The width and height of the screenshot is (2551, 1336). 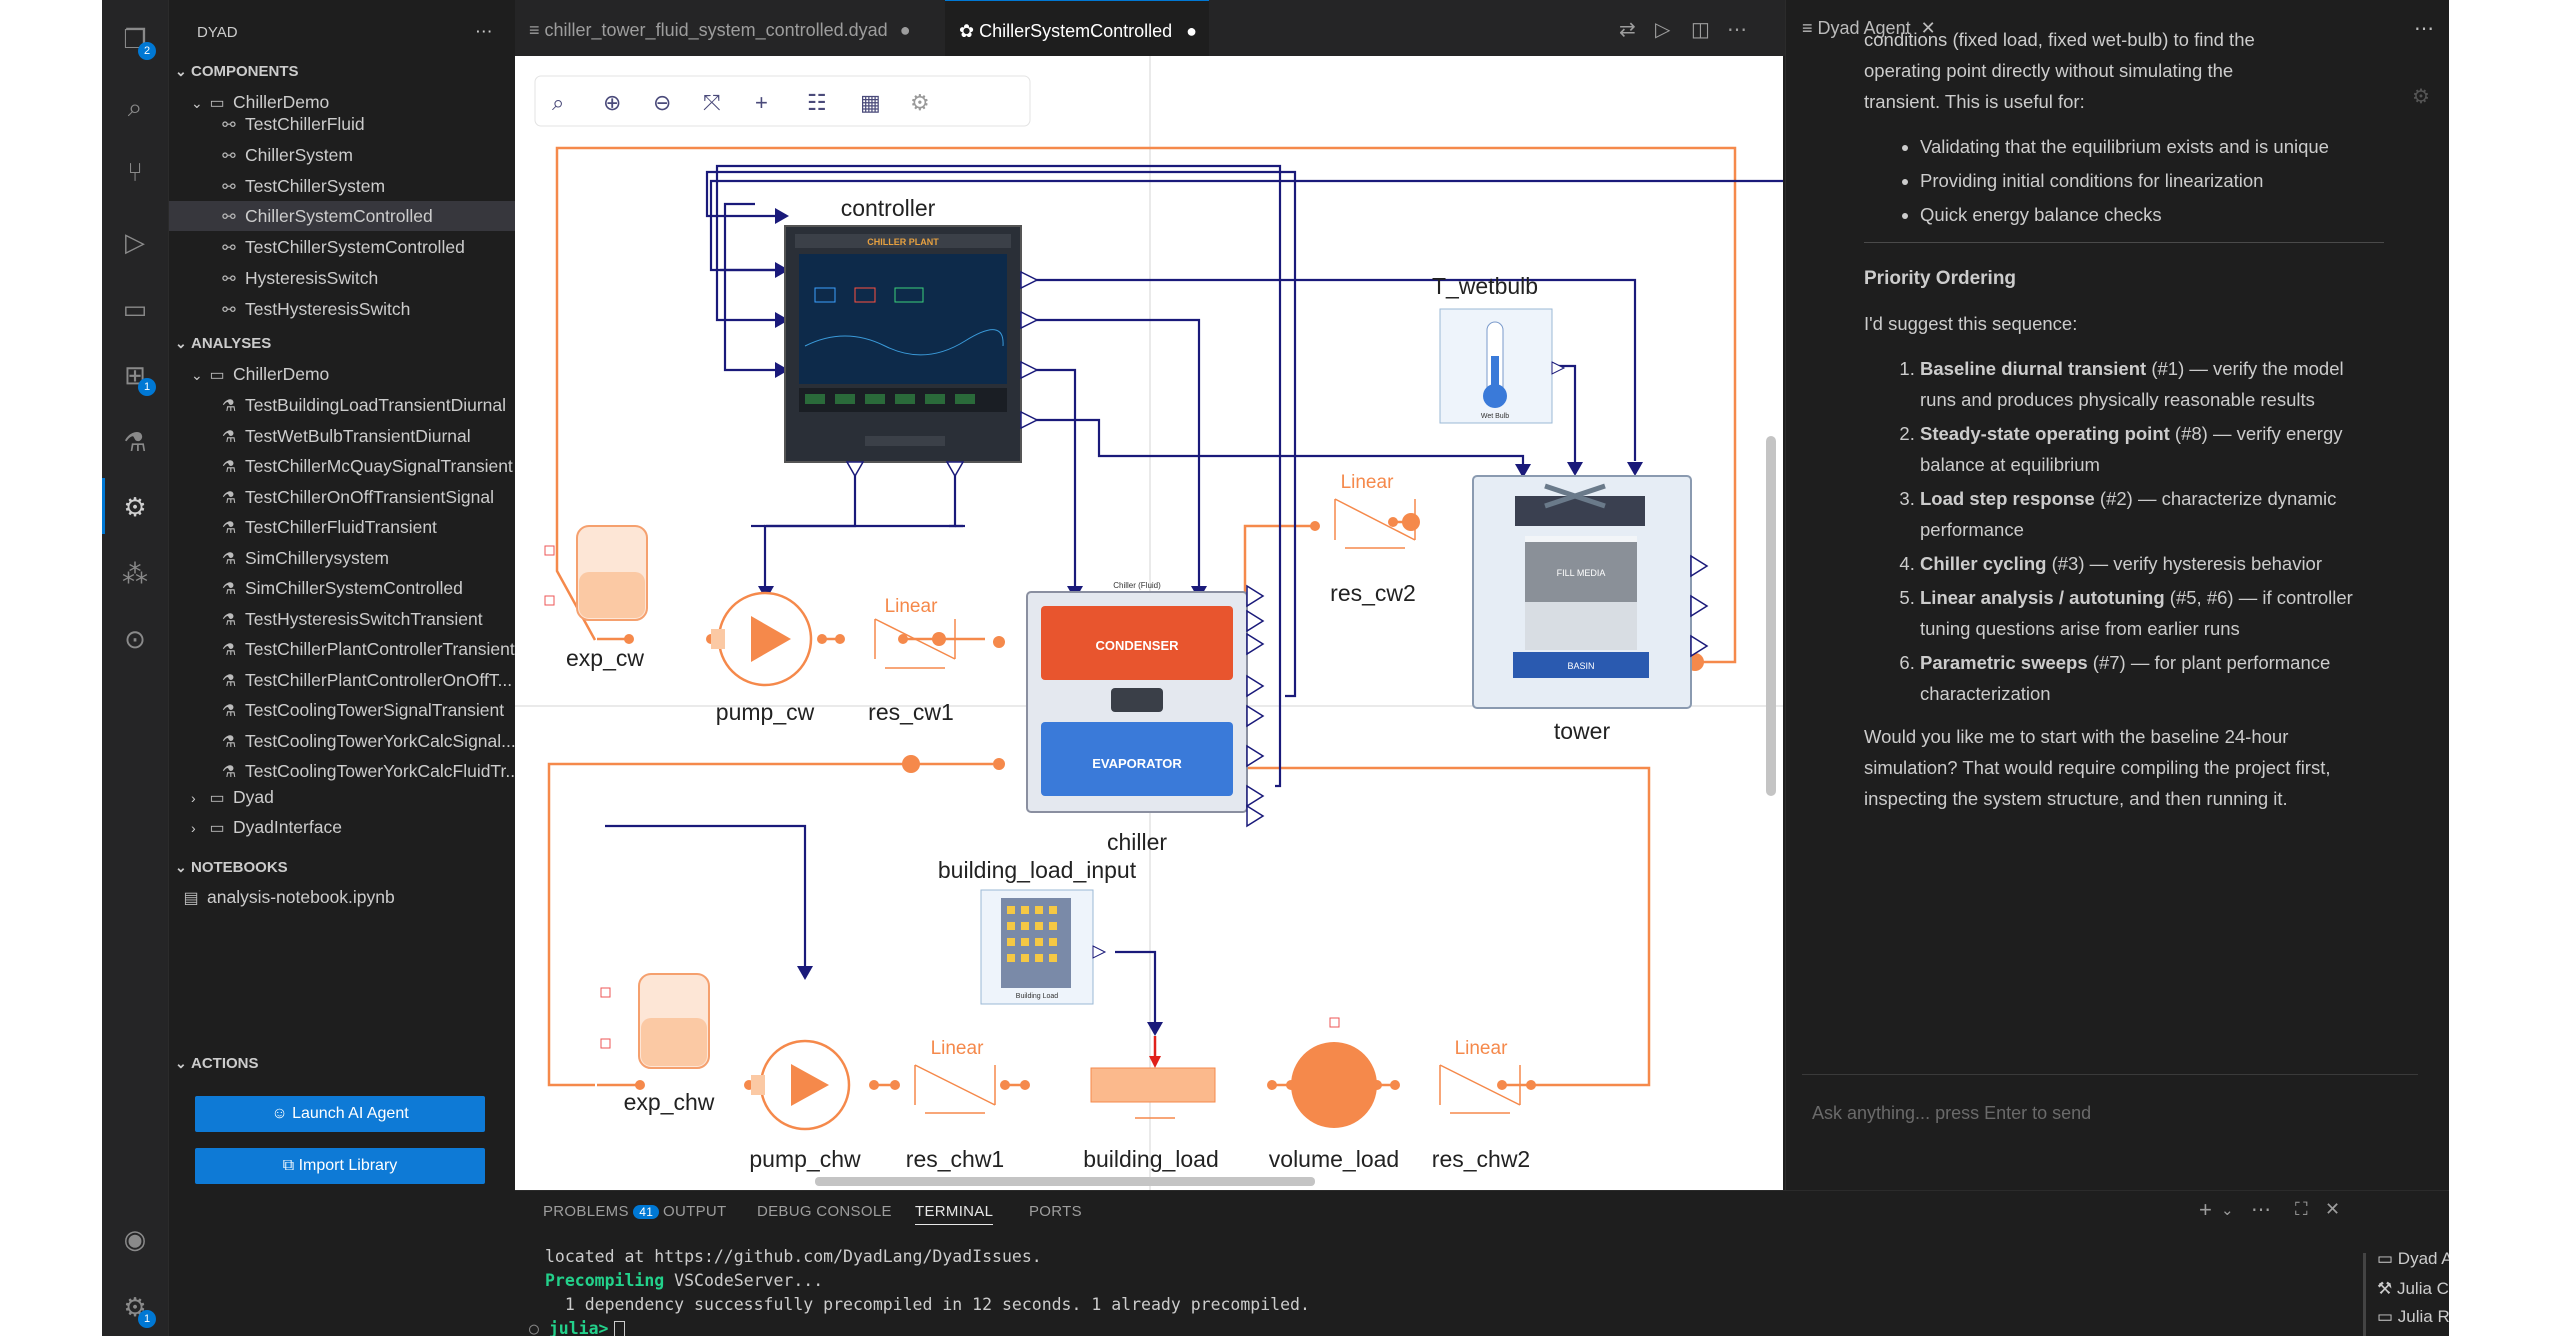 I want to click on res-cw1-block: Linear res_cw1, so click(x=912, y=660).